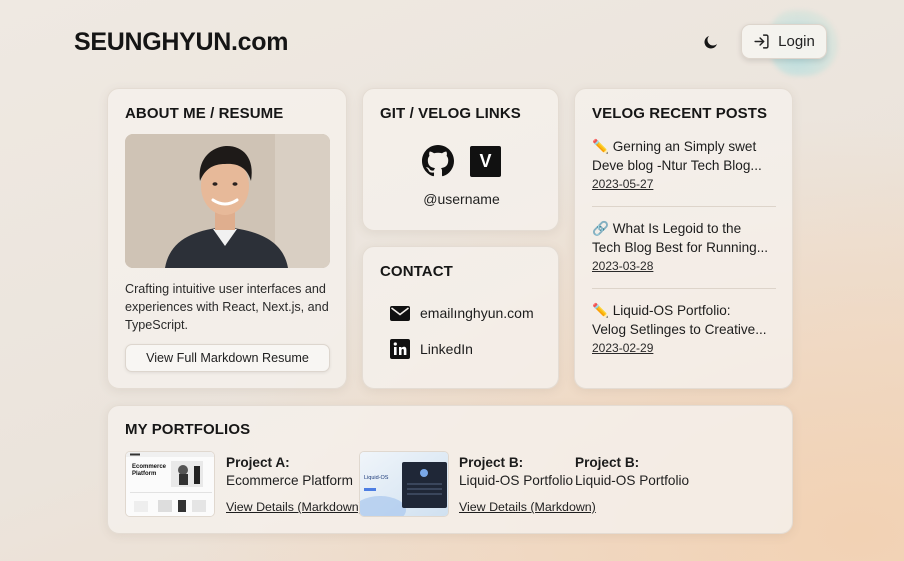 The image size is (904, 561). I want to click on project-a-description: Ecommerce Platform, so click(289, 480).